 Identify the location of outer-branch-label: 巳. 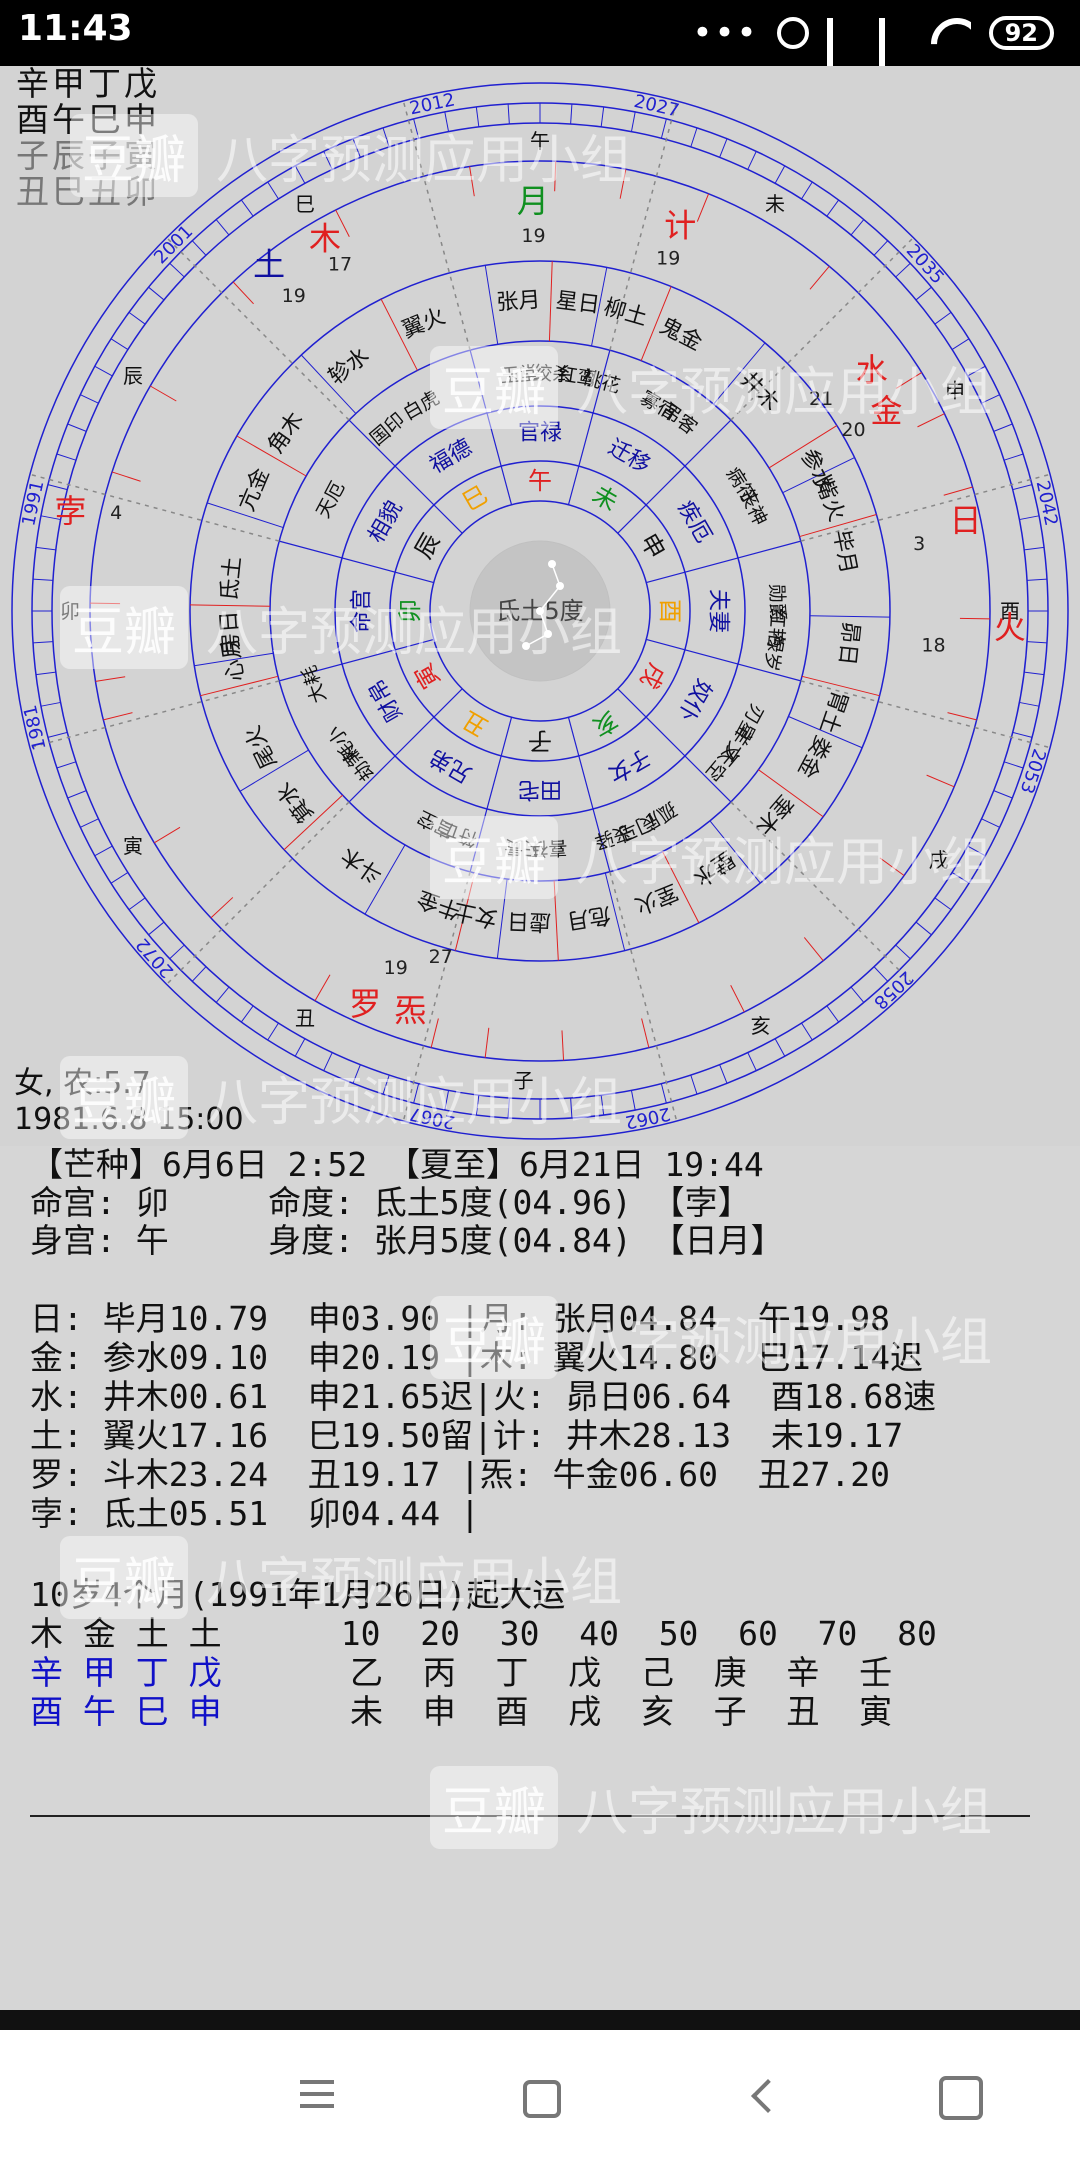
(305, 204).